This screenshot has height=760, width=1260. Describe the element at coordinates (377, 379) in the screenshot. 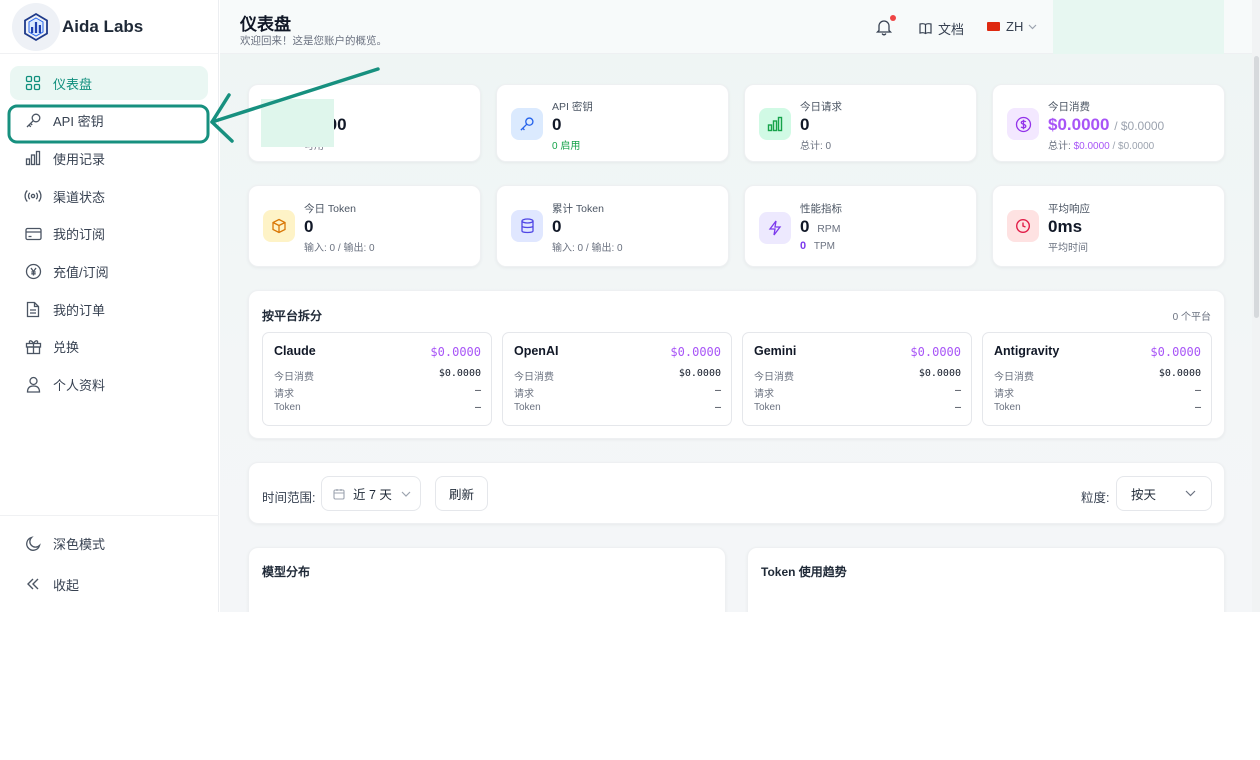

I see `platform-card-claude: Claude $0.0000 今日消费 $0.0000 请求 – Token –` at that location.